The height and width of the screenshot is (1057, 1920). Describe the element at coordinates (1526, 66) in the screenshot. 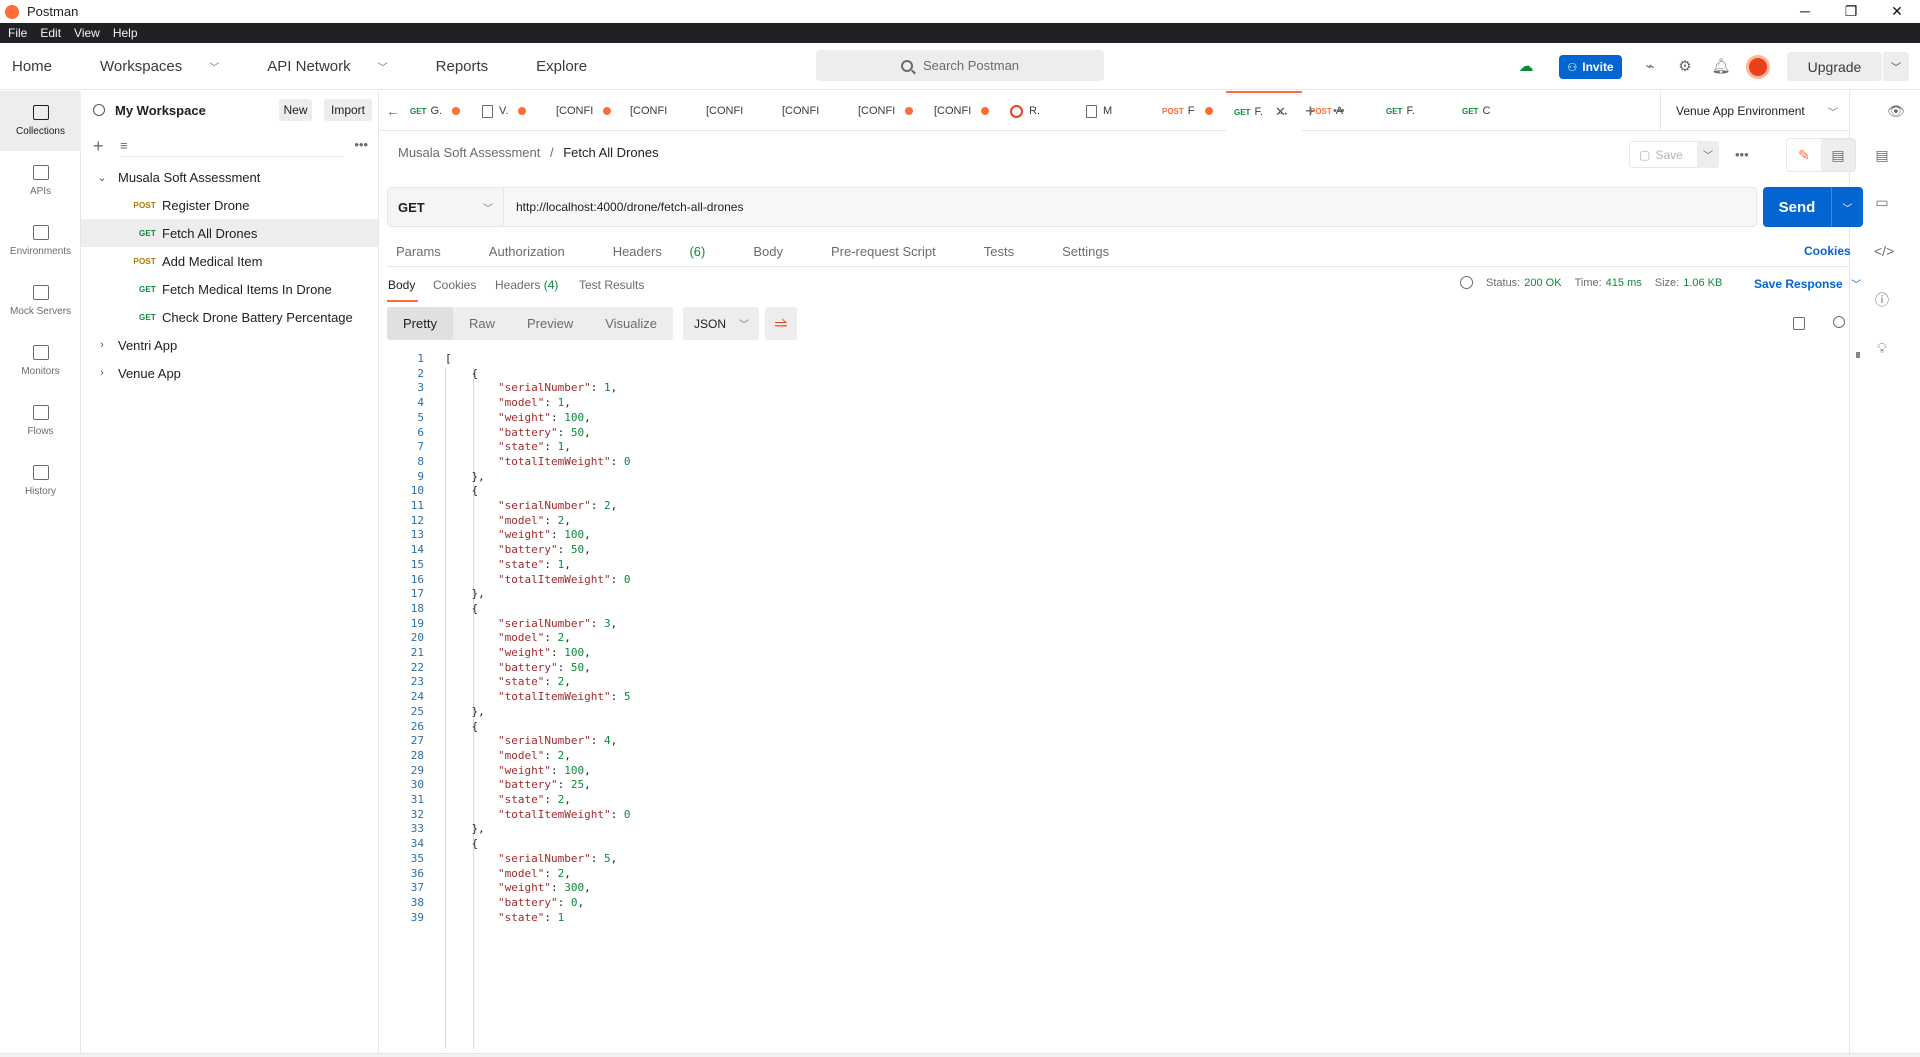

I see `sync-cloud-icon: ☁` at that location.